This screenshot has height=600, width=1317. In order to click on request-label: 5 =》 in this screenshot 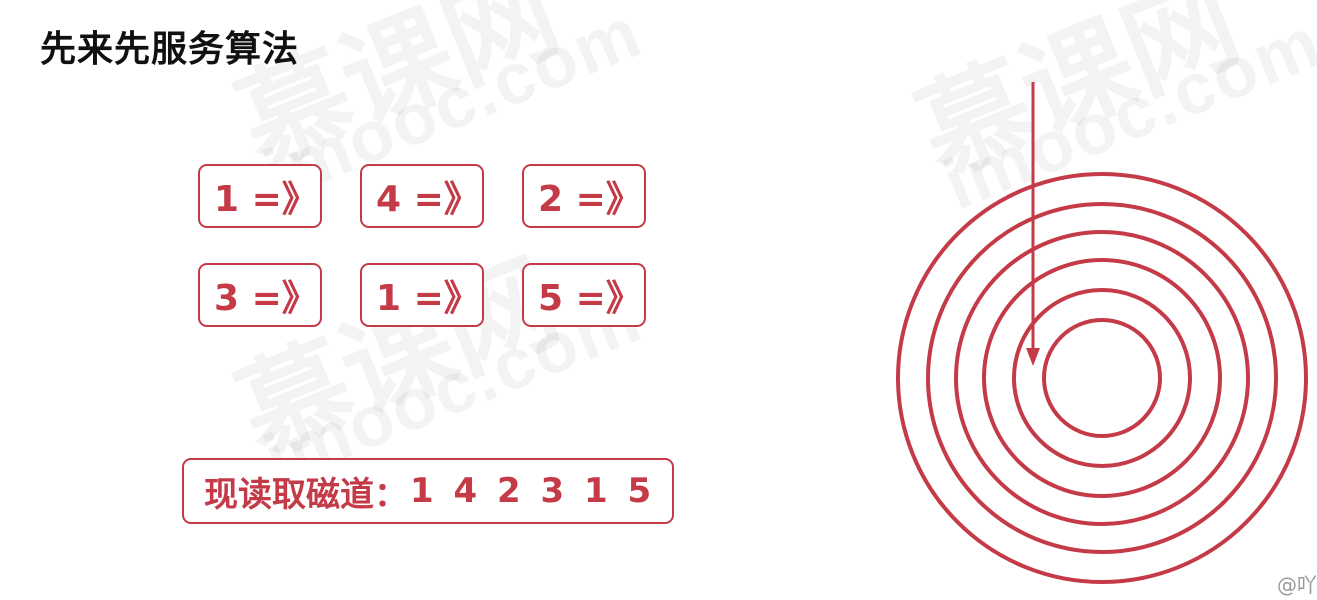, I will do `click(590, 298)`.